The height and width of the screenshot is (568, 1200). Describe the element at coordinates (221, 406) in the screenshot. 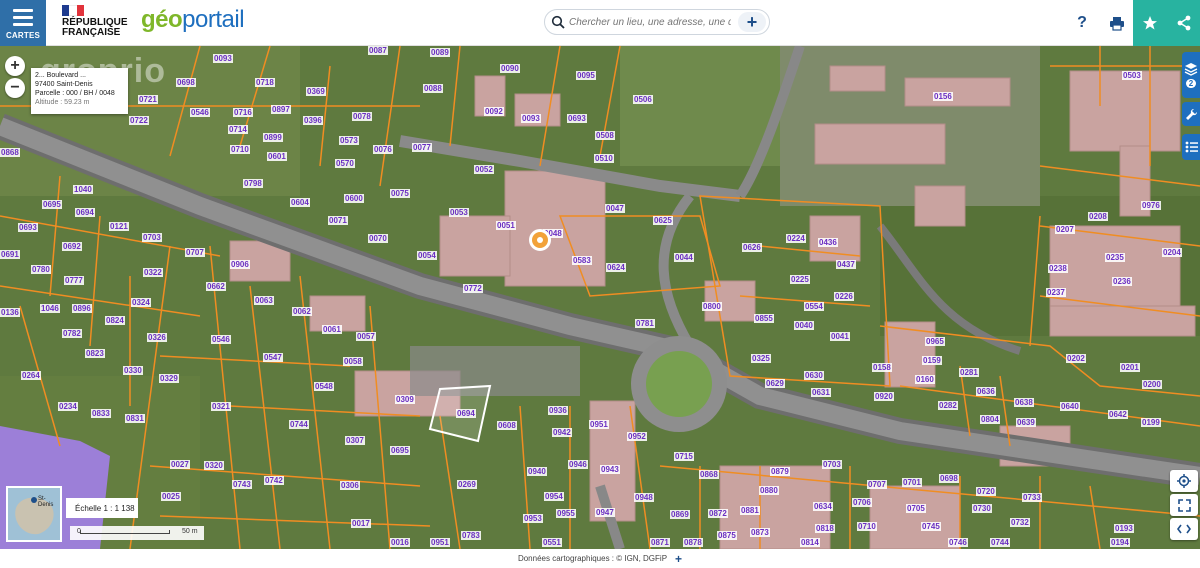

I see `parcel-number-label: 0321` at that location.